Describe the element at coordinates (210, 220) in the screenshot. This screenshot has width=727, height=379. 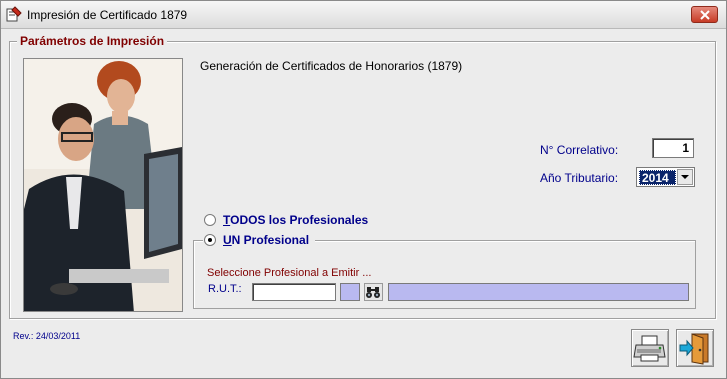
I see `todos-radio` at that location.